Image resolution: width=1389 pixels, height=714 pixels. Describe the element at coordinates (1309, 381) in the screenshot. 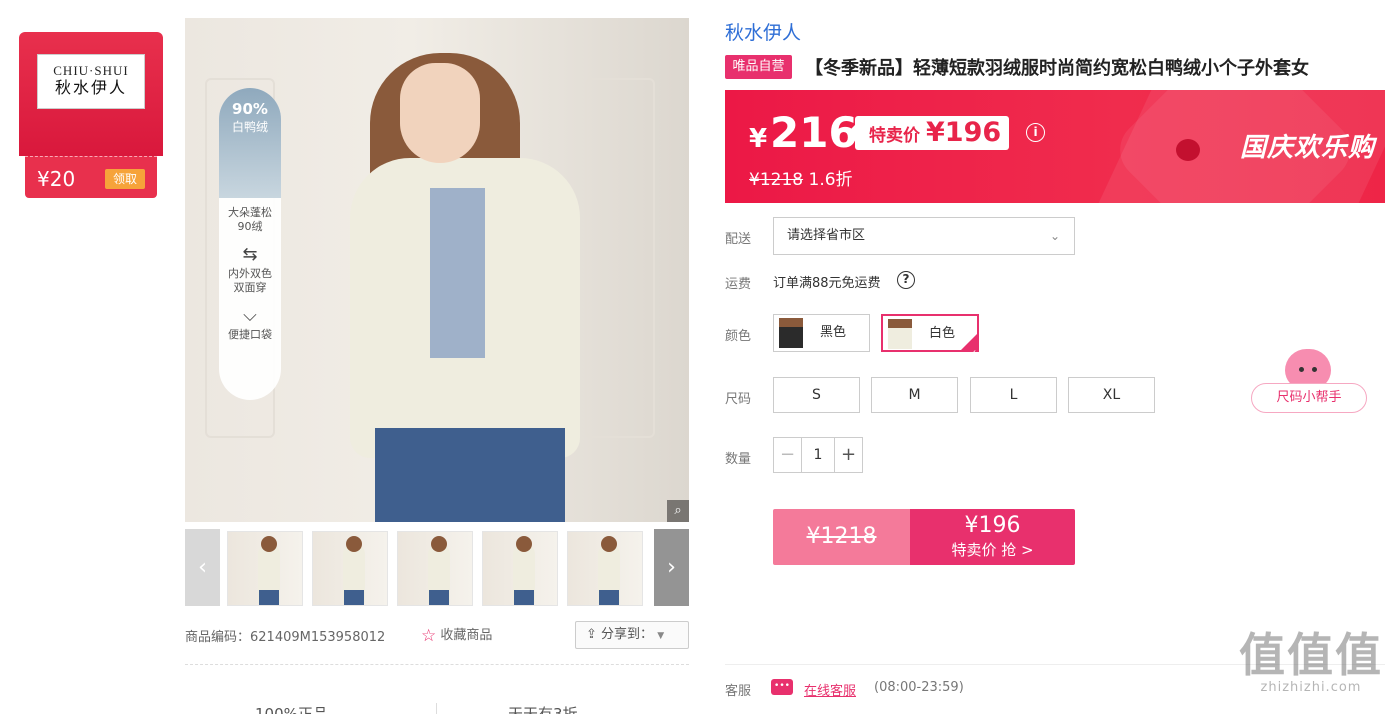

I see `size-helper-button: 尺码小帮手` at that location.